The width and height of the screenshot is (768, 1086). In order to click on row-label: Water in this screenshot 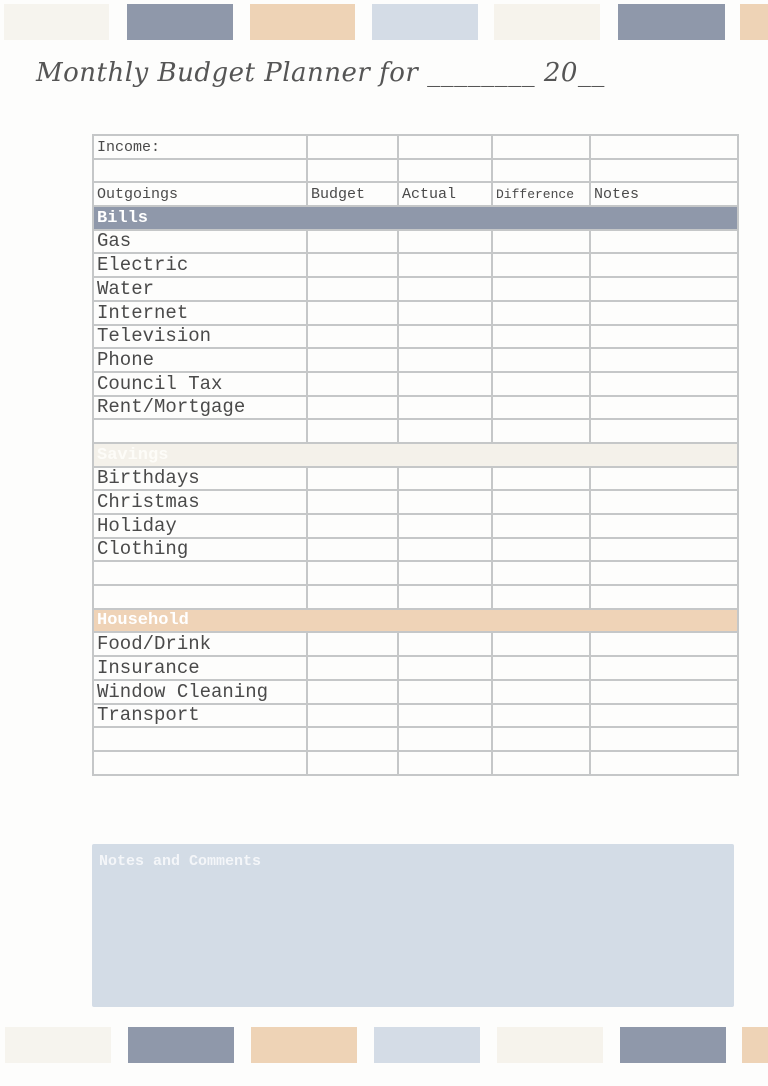, I will do `click(200, 289)`.